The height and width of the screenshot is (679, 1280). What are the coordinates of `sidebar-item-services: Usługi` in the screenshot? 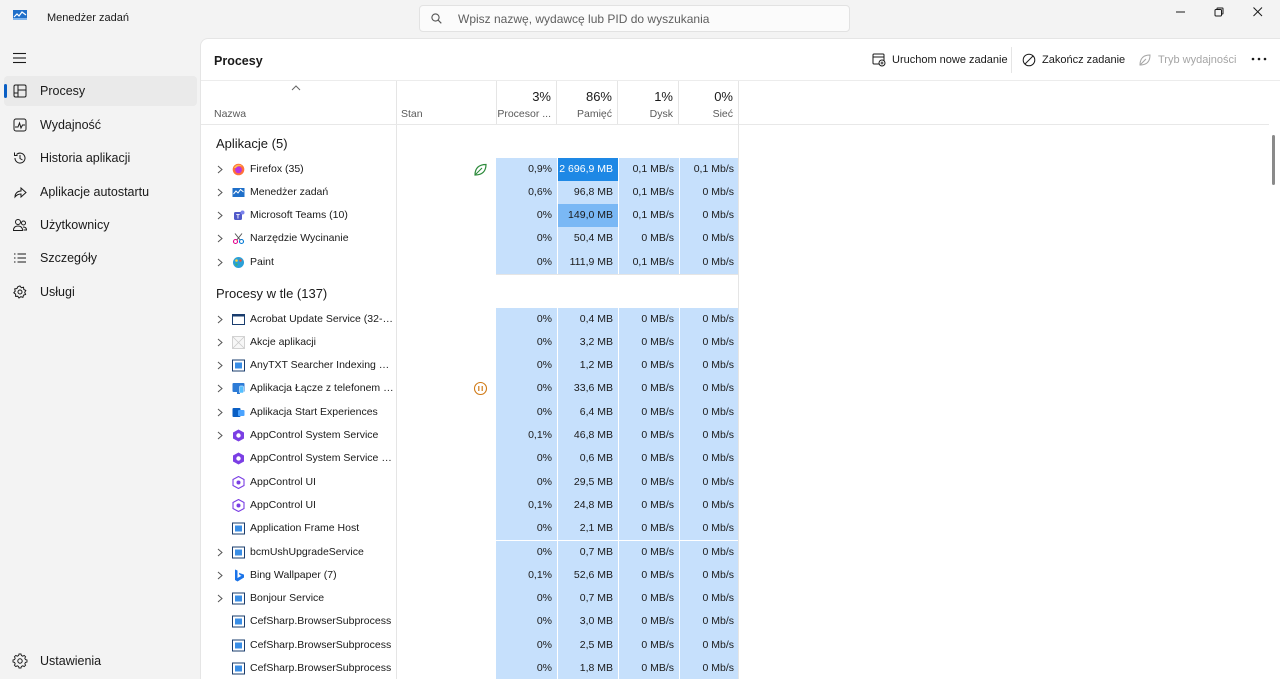 It's located at (100, 292).